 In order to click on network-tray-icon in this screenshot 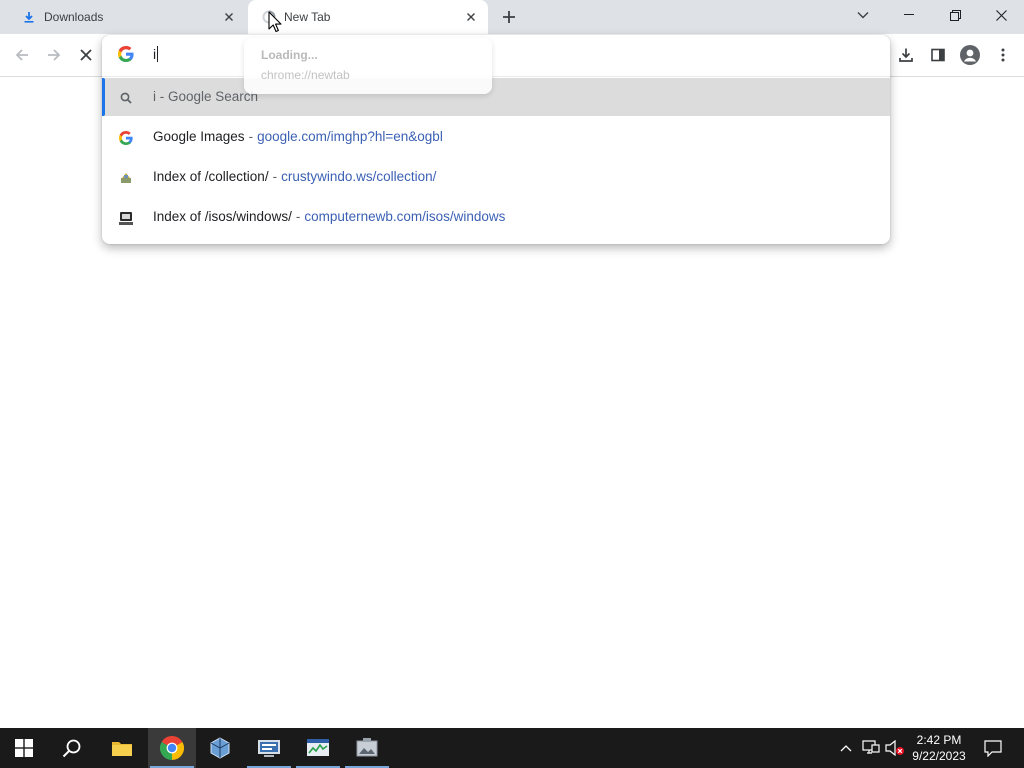, I will do `click(871, 748)`.